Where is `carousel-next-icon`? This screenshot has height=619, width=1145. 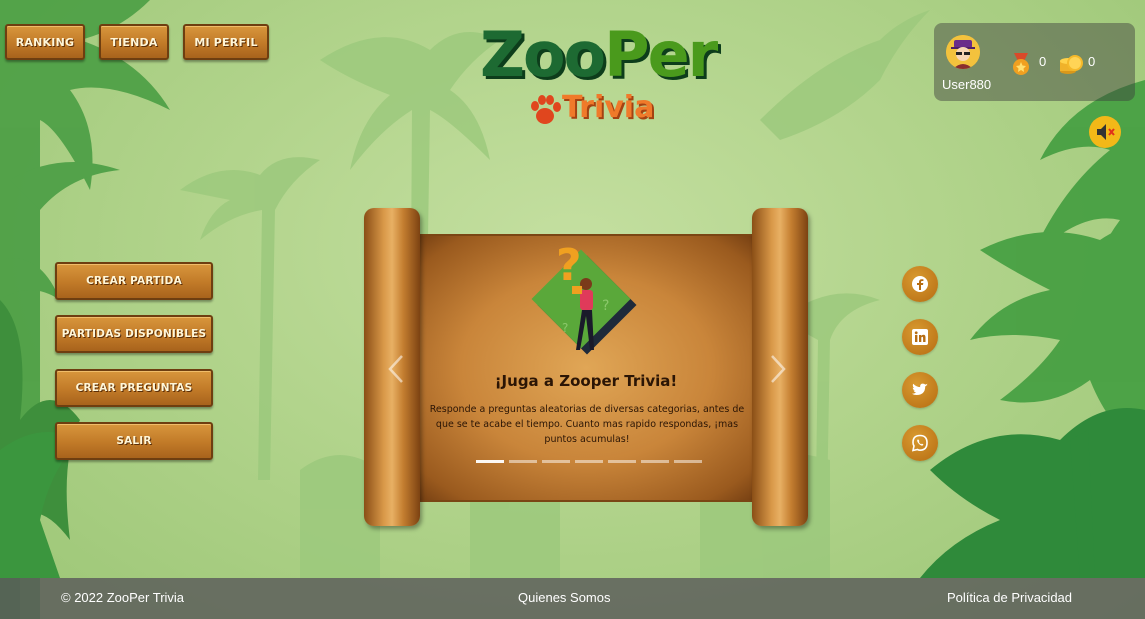 carousel-next-icon is located at coordinates (778, 369).